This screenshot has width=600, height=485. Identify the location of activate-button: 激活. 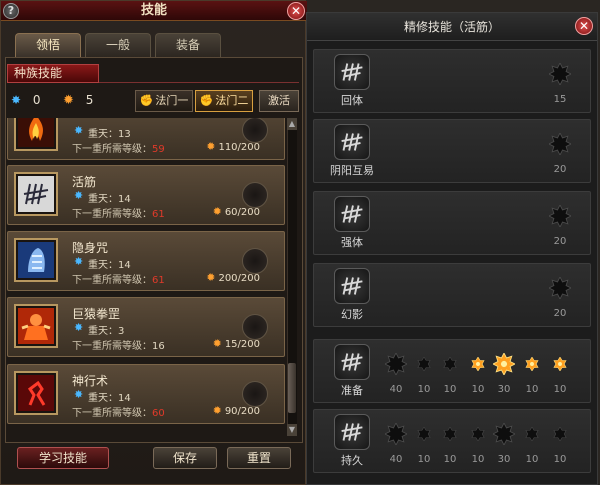
(279, 101).